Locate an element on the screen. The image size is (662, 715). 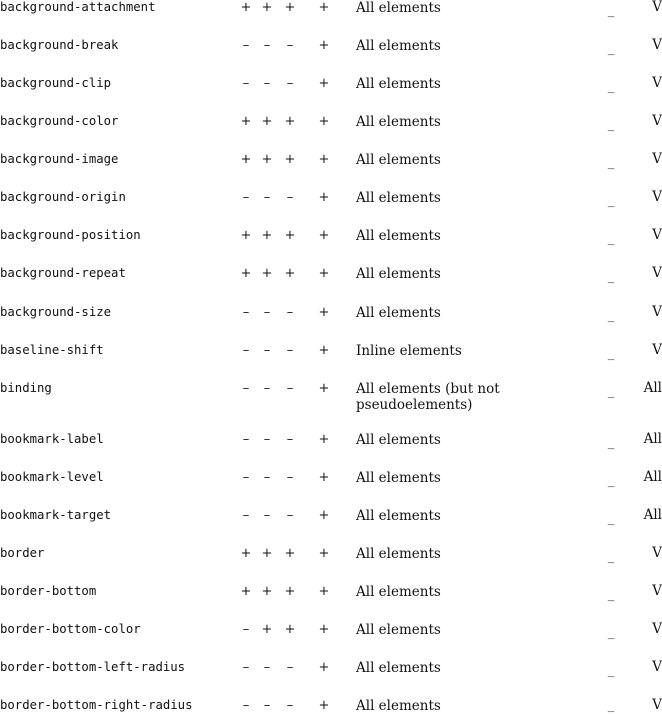
property-name: bookmark-label is located at coordinates (52, 439).